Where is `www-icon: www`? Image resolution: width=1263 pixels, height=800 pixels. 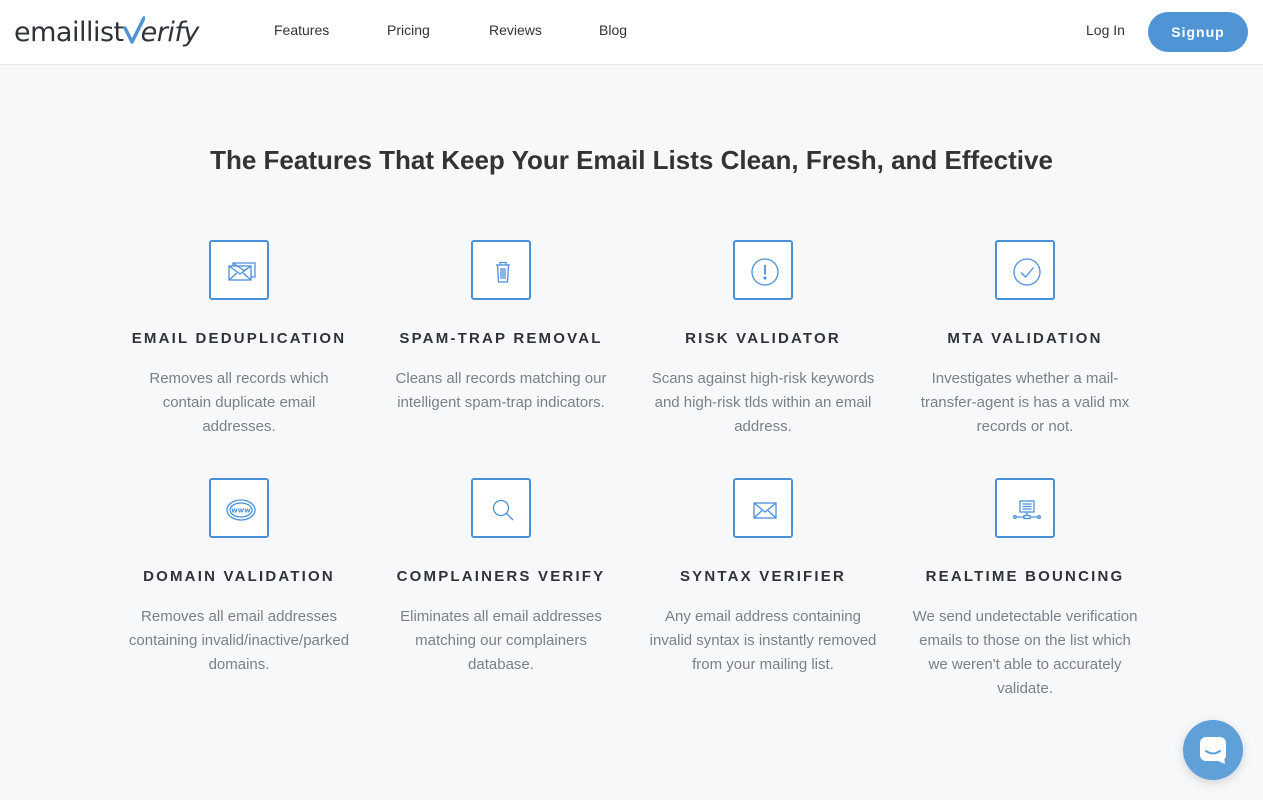
www-icon: www is located at coordinates (239, 508).